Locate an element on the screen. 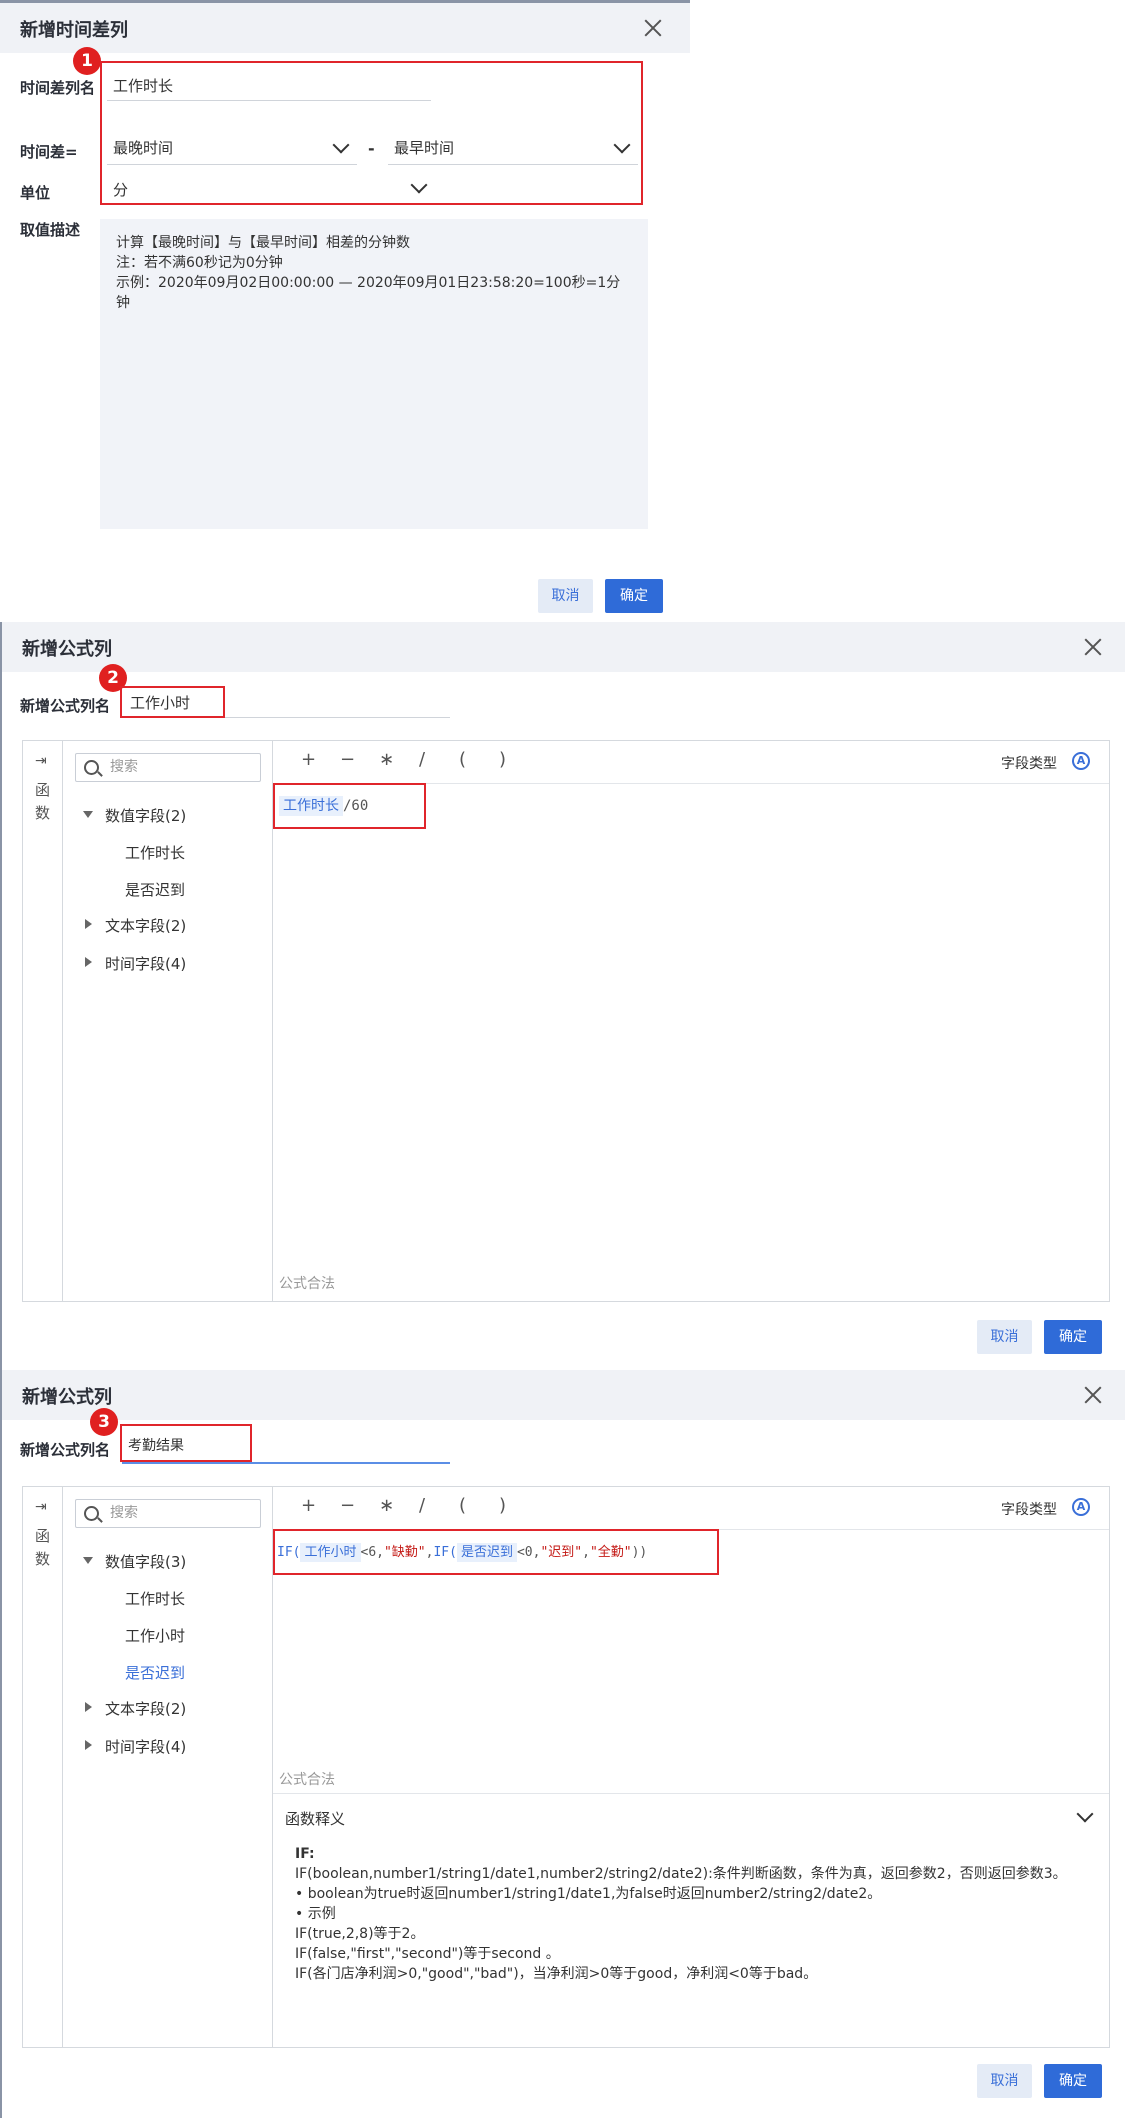 This screenshot has height=2118, width=1125. formula-text: IF(工作小时 <6,"缺勤",IF(是否迟到 <0,"迟到","全勤")) is located at coordinates (462, 1551).